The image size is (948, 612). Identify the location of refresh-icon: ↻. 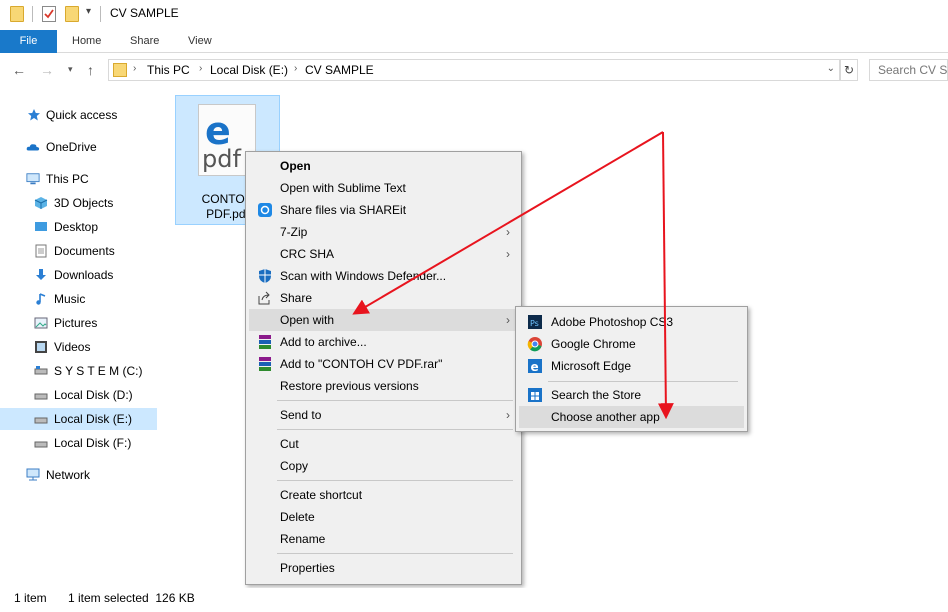
(849, 70).